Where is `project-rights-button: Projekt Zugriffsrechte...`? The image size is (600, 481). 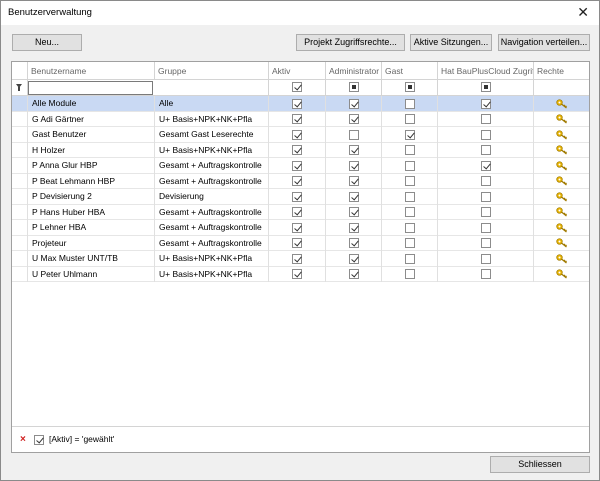
project-rights-button: Projekt Zugriffsrechte... is located at coordinates (350, 42).